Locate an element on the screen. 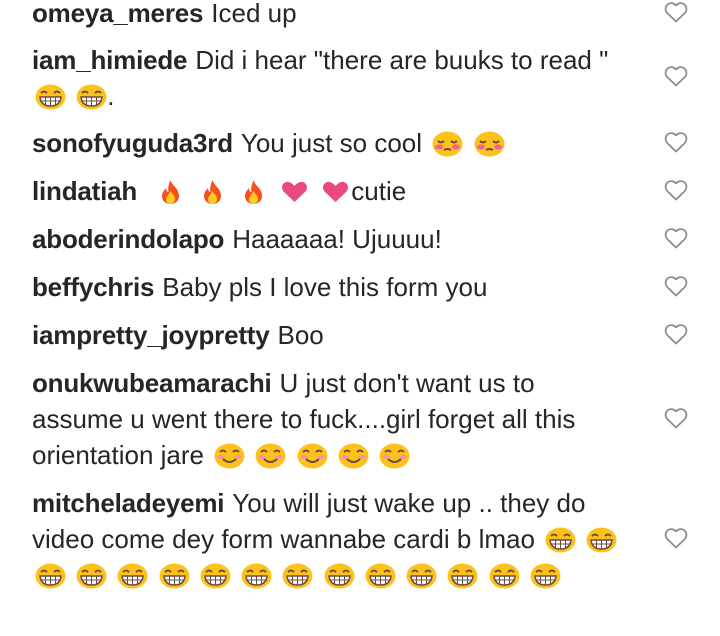  comment-item: beffychris Baby pls I love this form you is located at coordinates (332, 287).